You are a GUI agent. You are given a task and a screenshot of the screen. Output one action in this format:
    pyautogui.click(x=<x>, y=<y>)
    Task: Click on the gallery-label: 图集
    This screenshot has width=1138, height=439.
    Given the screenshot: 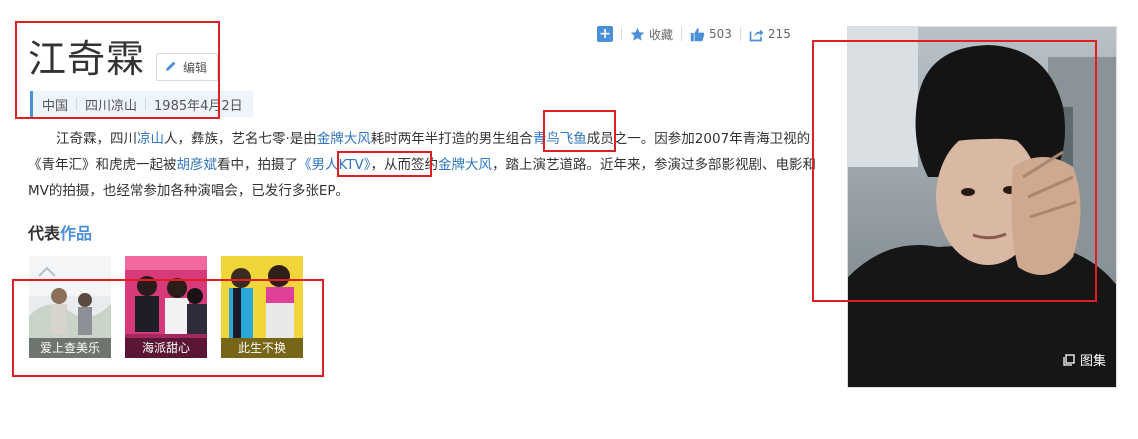 What is the action you would take?
    pyautogui.click(x=1092, y=361)
    